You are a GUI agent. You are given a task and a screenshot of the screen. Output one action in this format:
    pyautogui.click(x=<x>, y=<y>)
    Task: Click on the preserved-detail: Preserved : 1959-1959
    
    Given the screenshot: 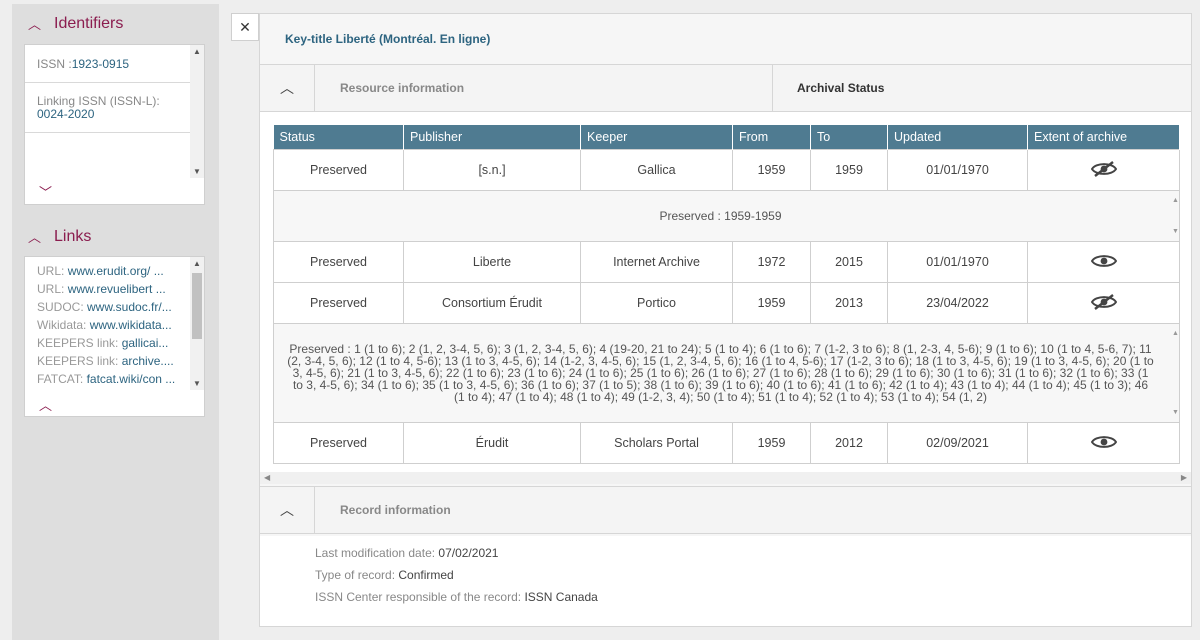 What is the action you would take?
    pyautogui.click(x=720, y=216)
    